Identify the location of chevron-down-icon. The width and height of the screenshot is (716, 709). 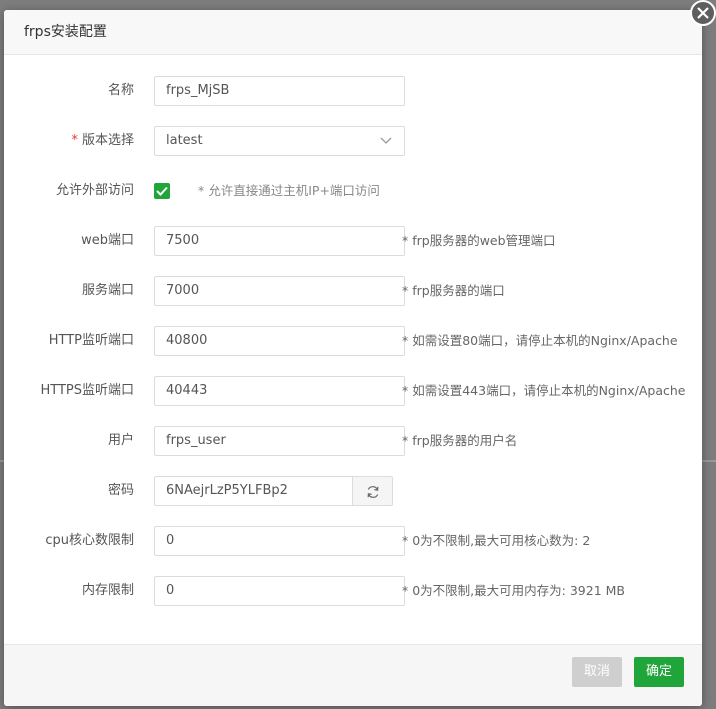
(386, 140).